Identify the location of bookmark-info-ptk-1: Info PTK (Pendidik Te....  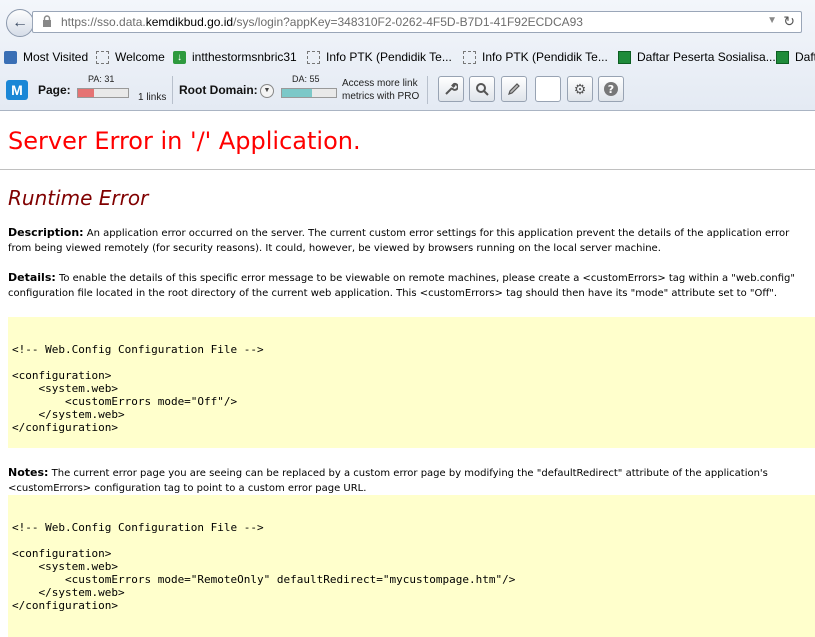
(379, 57).